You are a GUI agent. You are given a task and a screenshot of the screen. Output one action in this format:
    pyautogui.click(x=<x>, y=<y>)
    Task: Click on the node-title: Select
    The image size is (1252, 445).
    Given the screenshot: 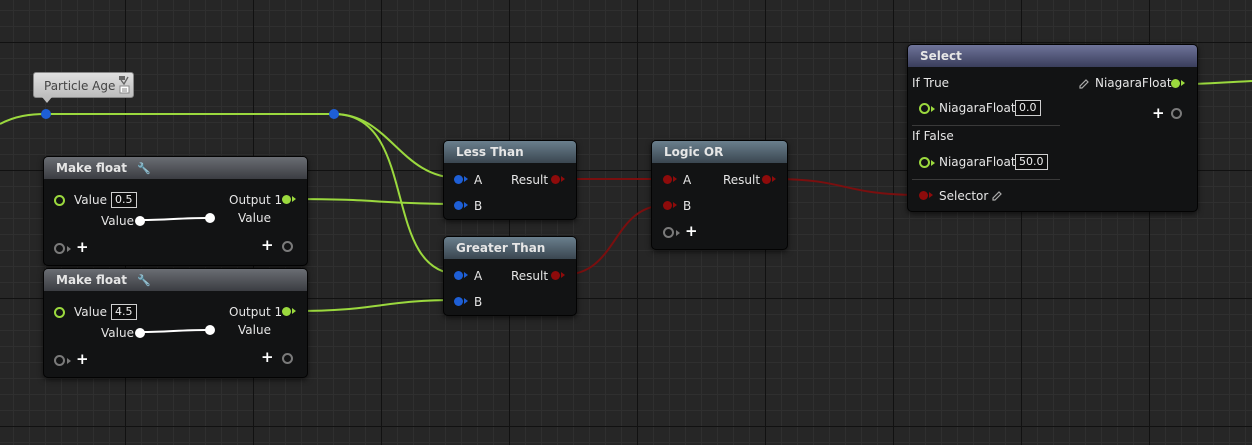 What is the action you would take?
    pyautogui.click(x=941, y=56)
    